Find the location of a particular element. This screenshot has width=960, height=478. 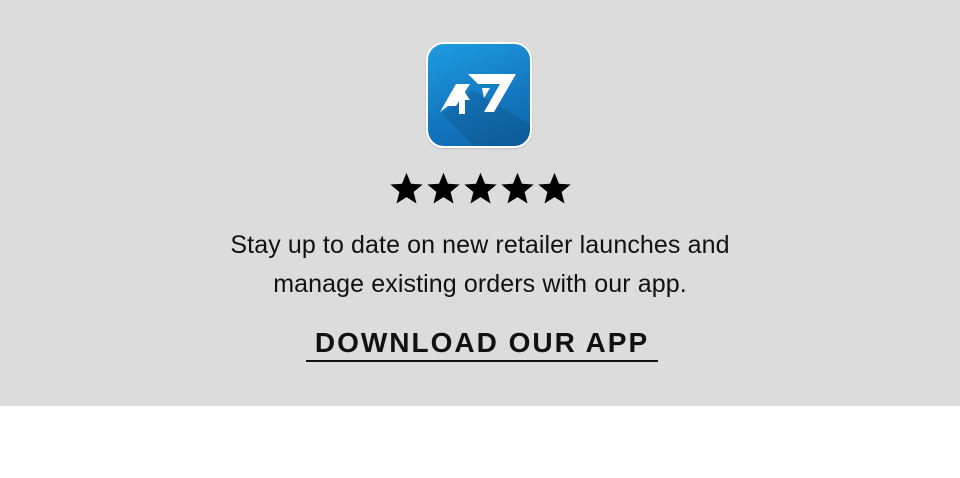

download-app-link: DOWNLOAD OUR APP is located at coordinates (482, 344).